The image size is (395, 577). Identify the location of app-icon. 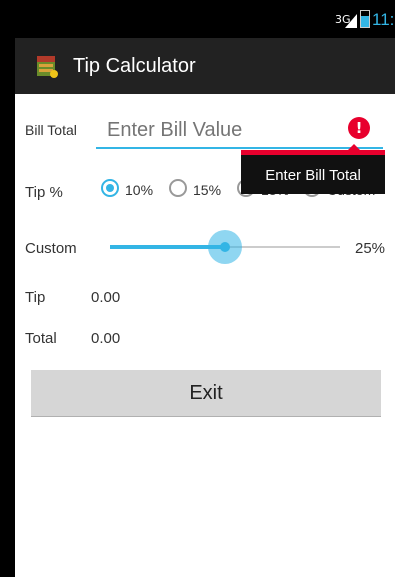
(47, 67).